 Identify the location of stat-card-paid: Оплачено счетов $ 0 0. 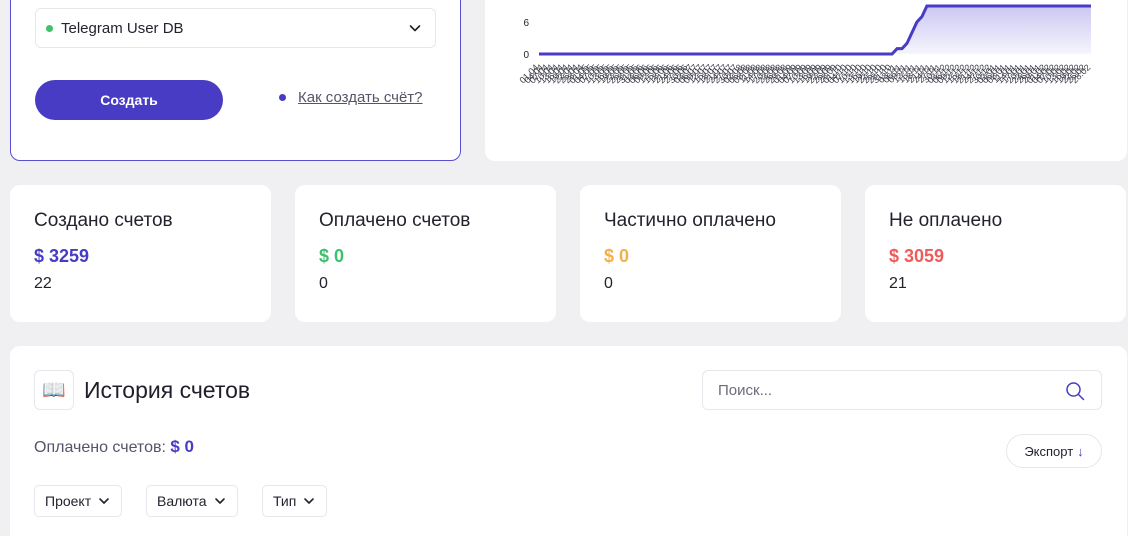
(425, 253).